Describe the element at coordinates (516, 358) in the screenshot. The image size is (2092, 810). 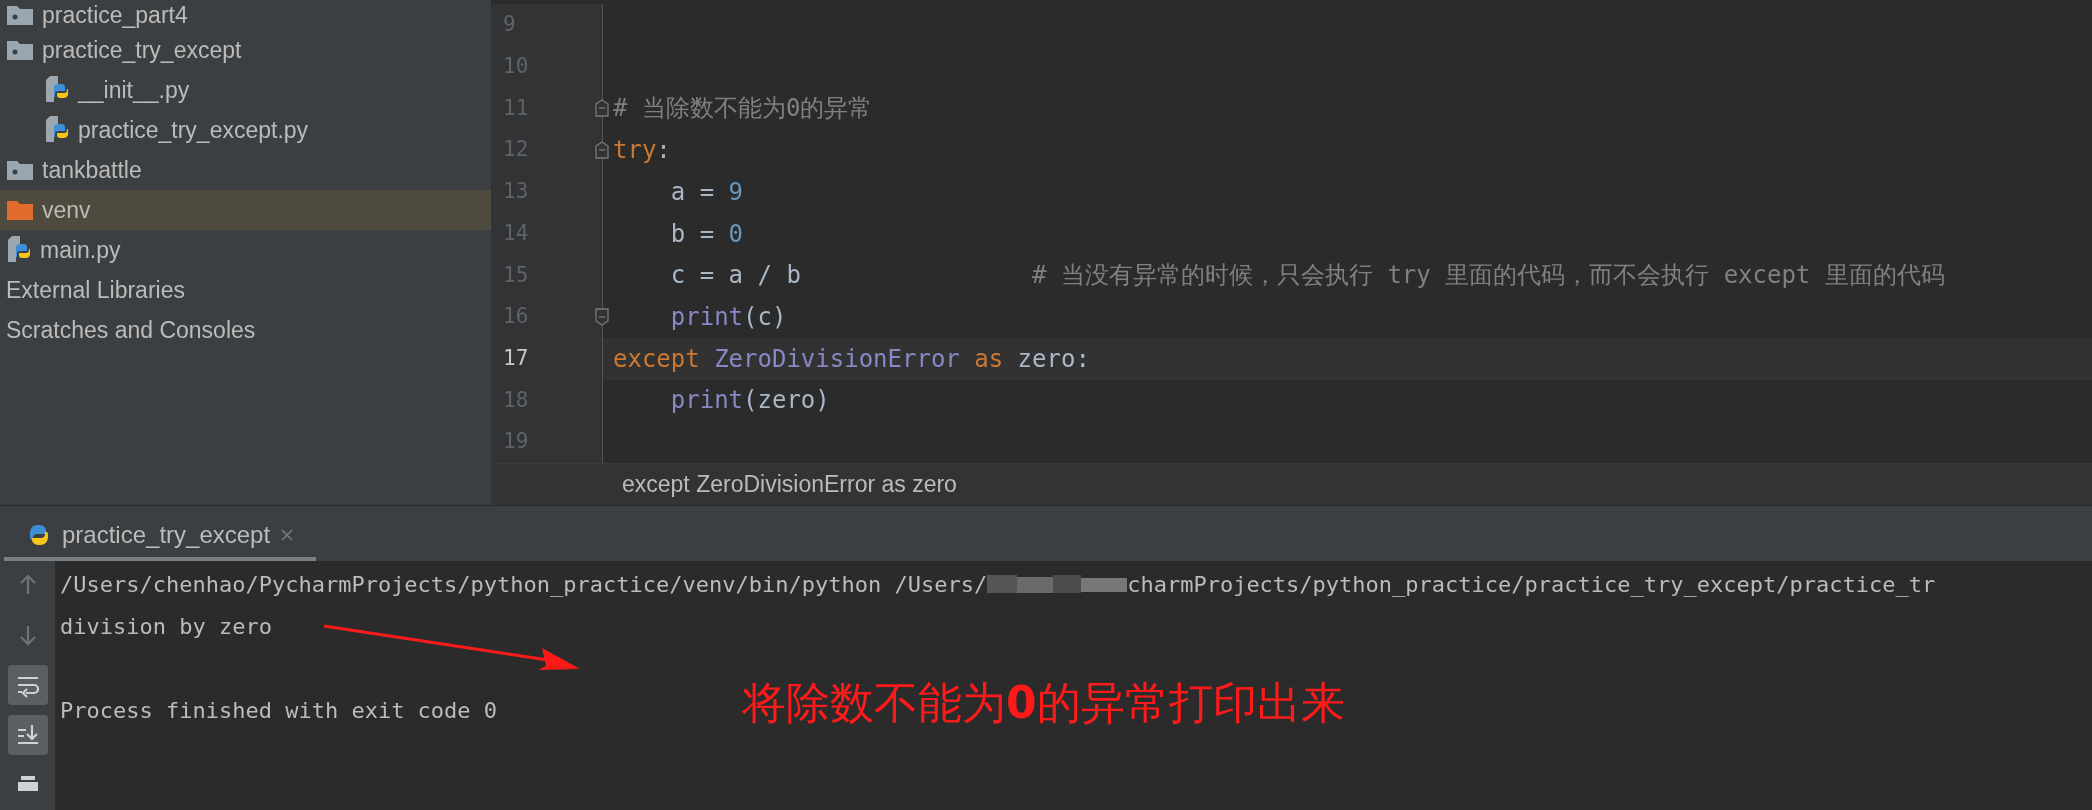
I see `line-number: 17` at that location.